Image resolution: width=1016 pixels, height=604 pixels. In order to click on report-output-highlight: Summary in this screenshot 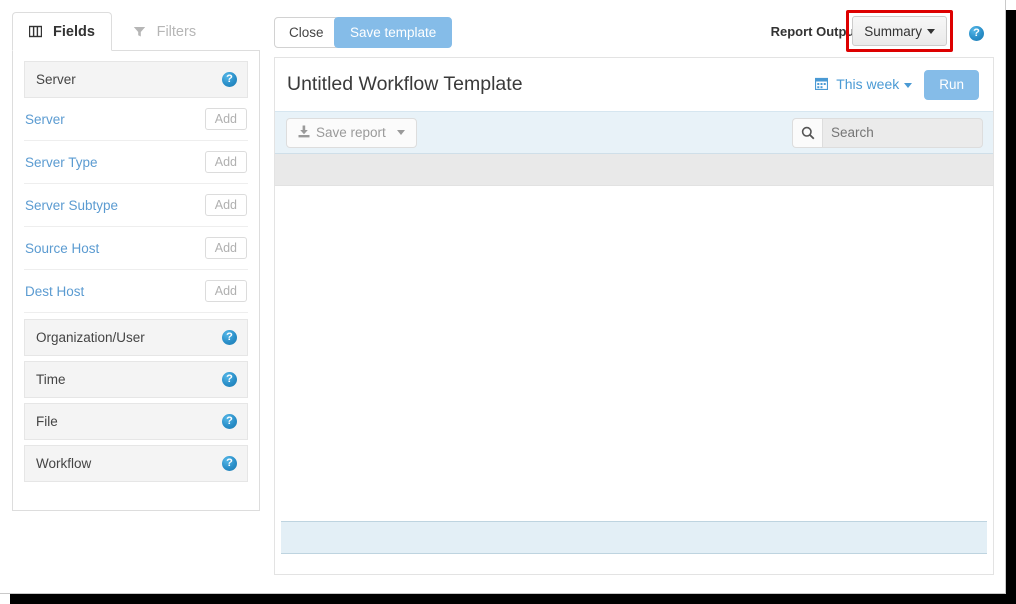, I will do `click(899, 31)`.